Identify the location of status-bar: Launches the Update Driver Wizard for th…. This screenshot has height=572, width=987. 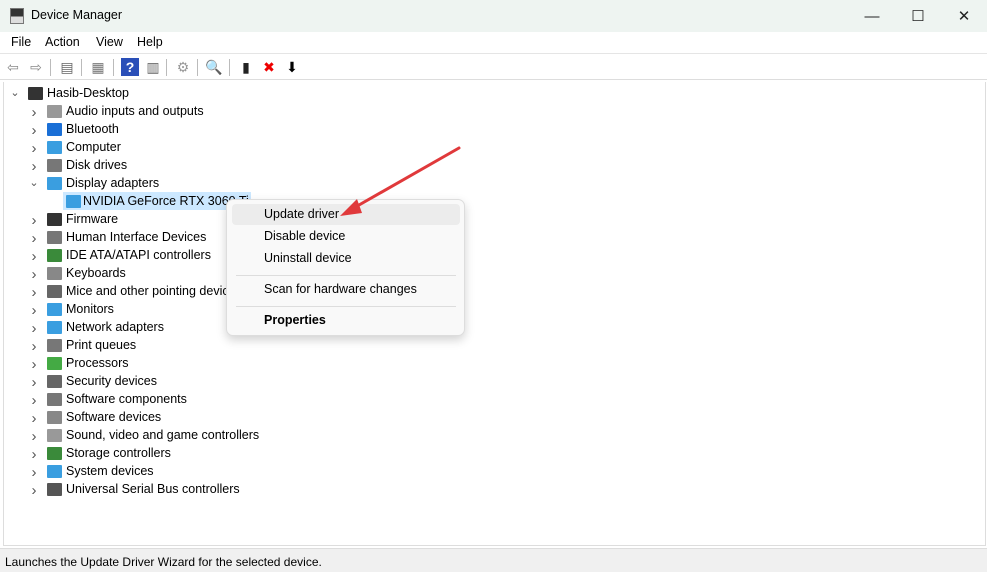
(493, 560).